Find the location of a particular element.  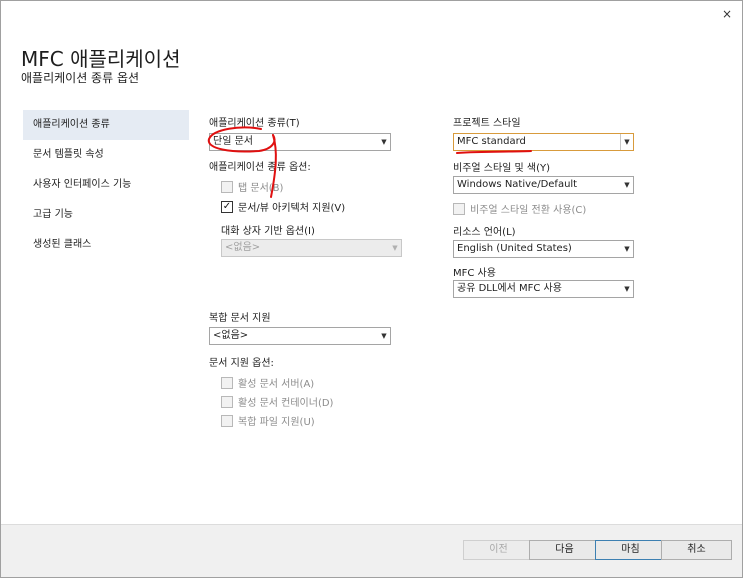

finish-button: 마침 is located at coordinates (630, 550).